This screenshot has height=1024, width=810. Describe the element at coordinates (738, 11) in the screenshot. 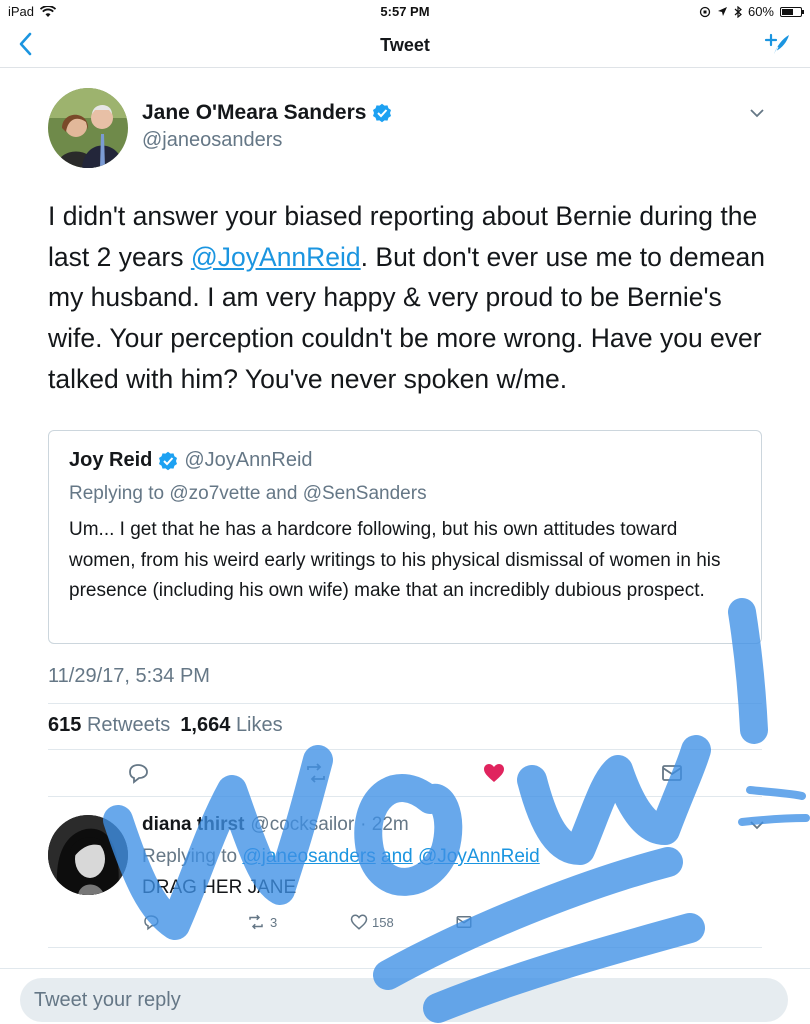

I see `bluetooth-icon` at that location.